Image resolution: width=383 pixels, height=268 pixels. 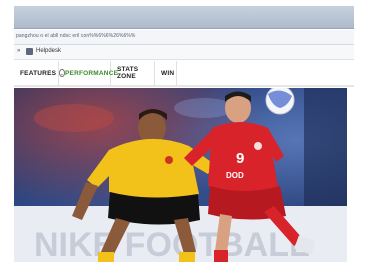 I want to click on player-number: 9, so click(x=240, y=158).